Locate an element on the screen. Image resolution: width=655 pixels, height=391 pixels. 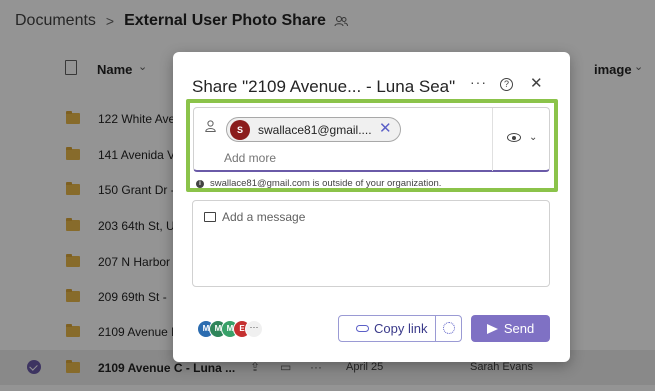
info-icon: i is located at coordinates (200, 183).